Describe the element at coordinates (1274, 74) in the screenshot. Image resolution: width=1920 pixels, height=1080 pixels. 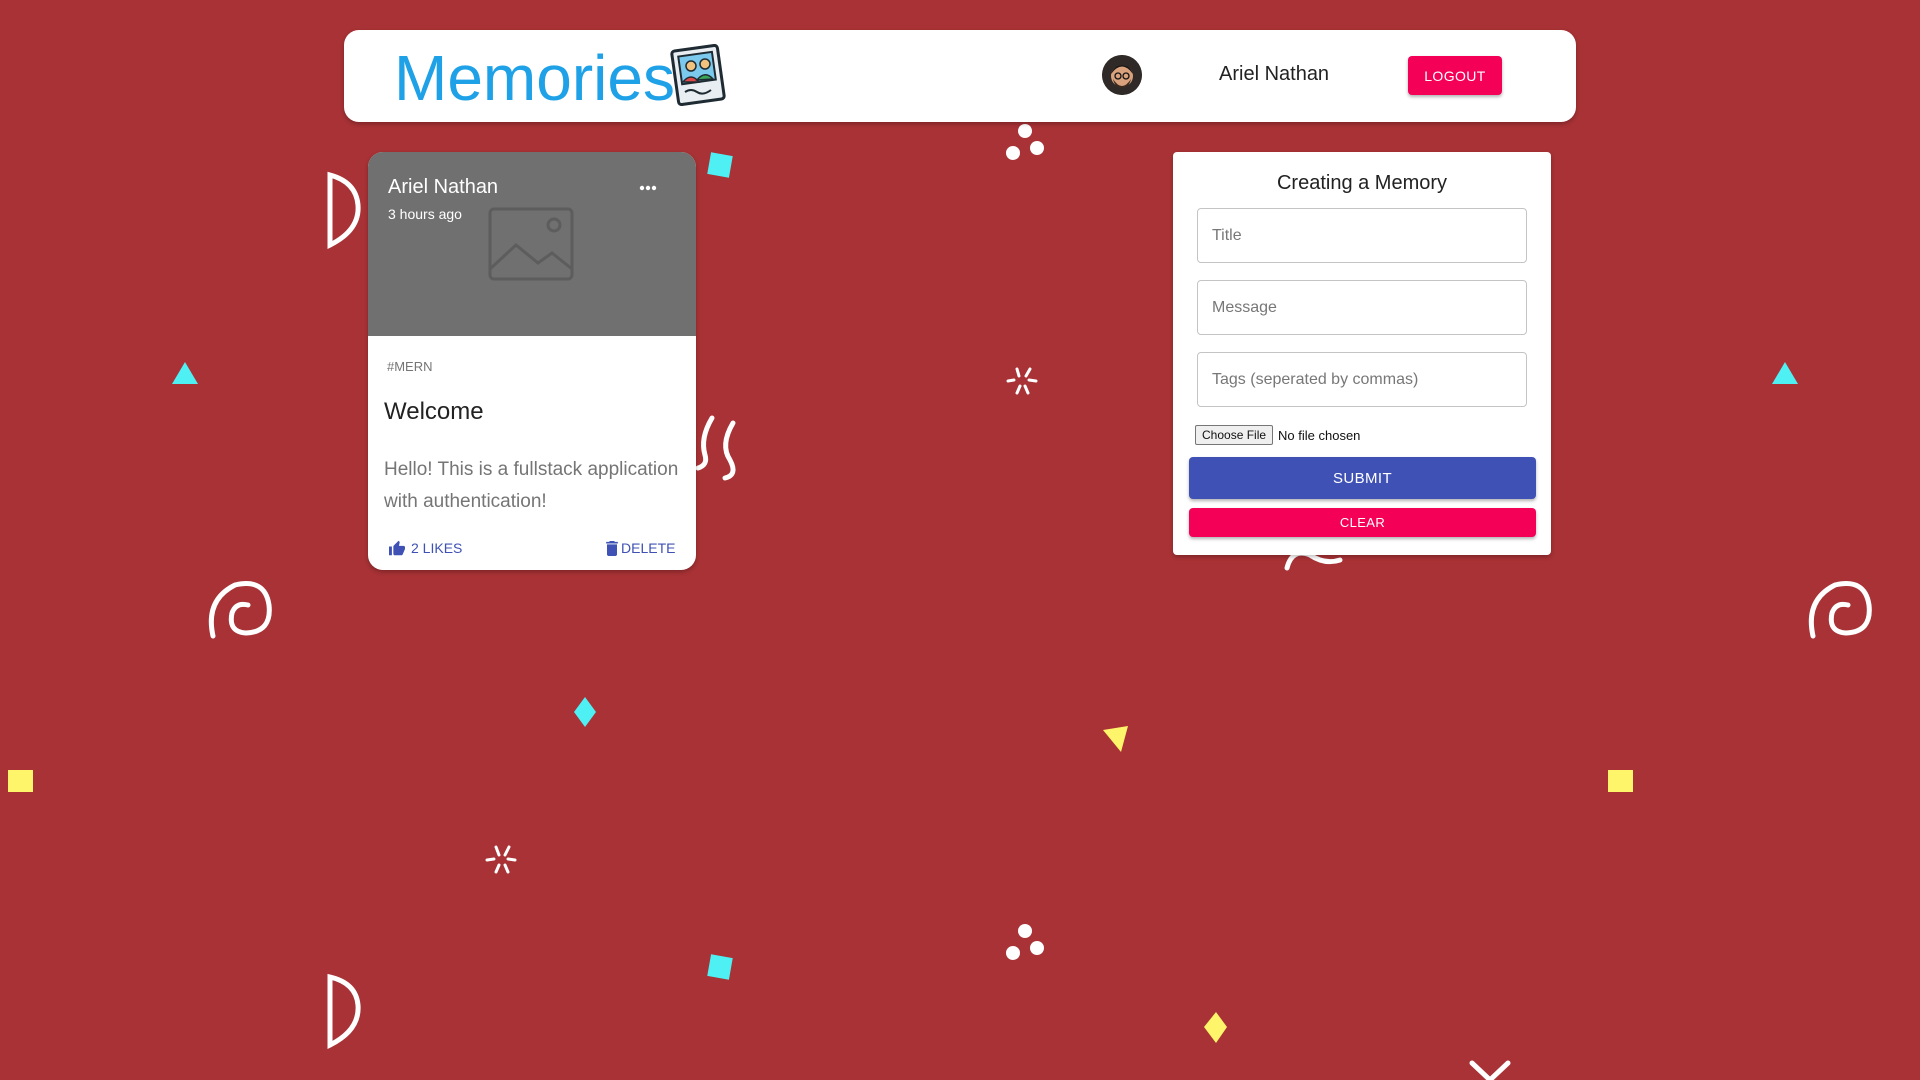
I see `user-name: Ariel Nathan` at that location.